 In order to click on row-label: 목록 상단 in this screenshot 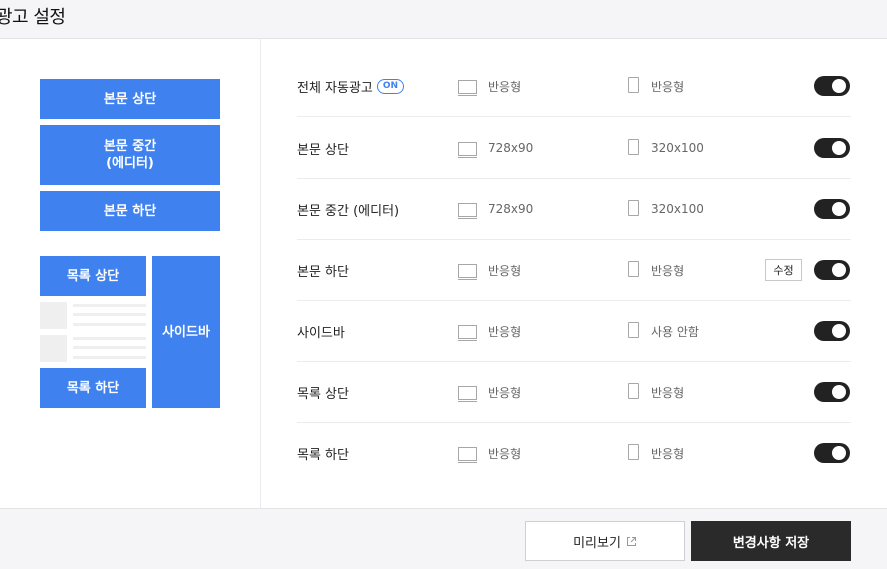, I will do `click(323, 394)`.